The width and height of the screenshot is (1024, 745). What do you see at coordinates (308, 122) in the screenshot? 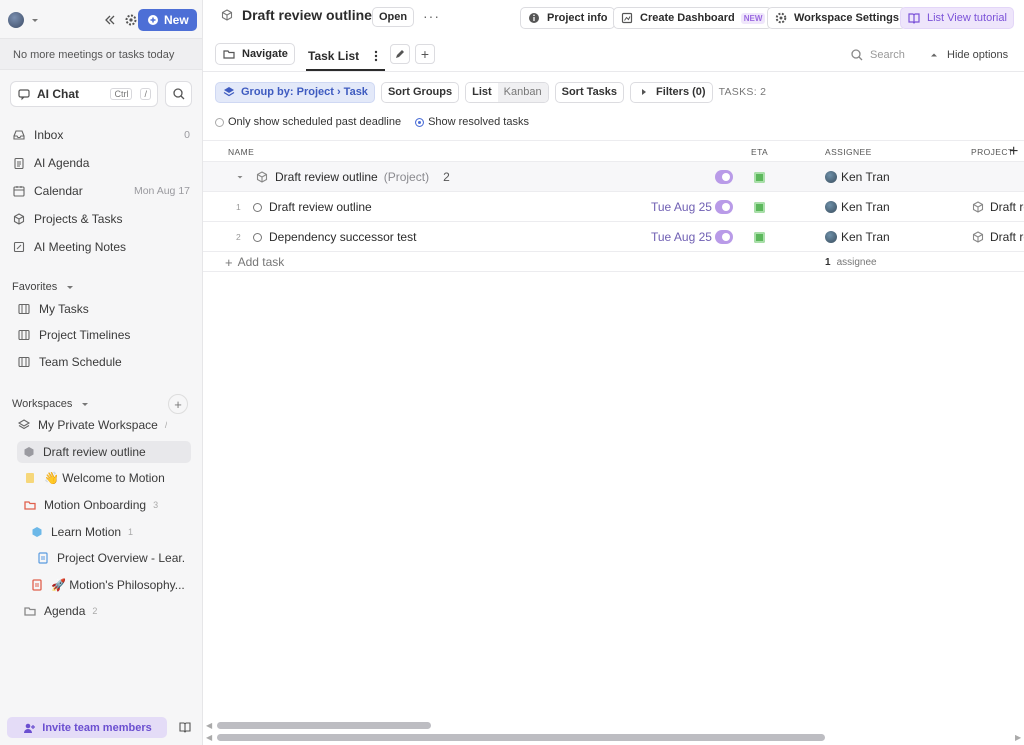
I see `only-scheduled-checkbox: Only show scheduled past deadline` at bounding box center [308, 122].